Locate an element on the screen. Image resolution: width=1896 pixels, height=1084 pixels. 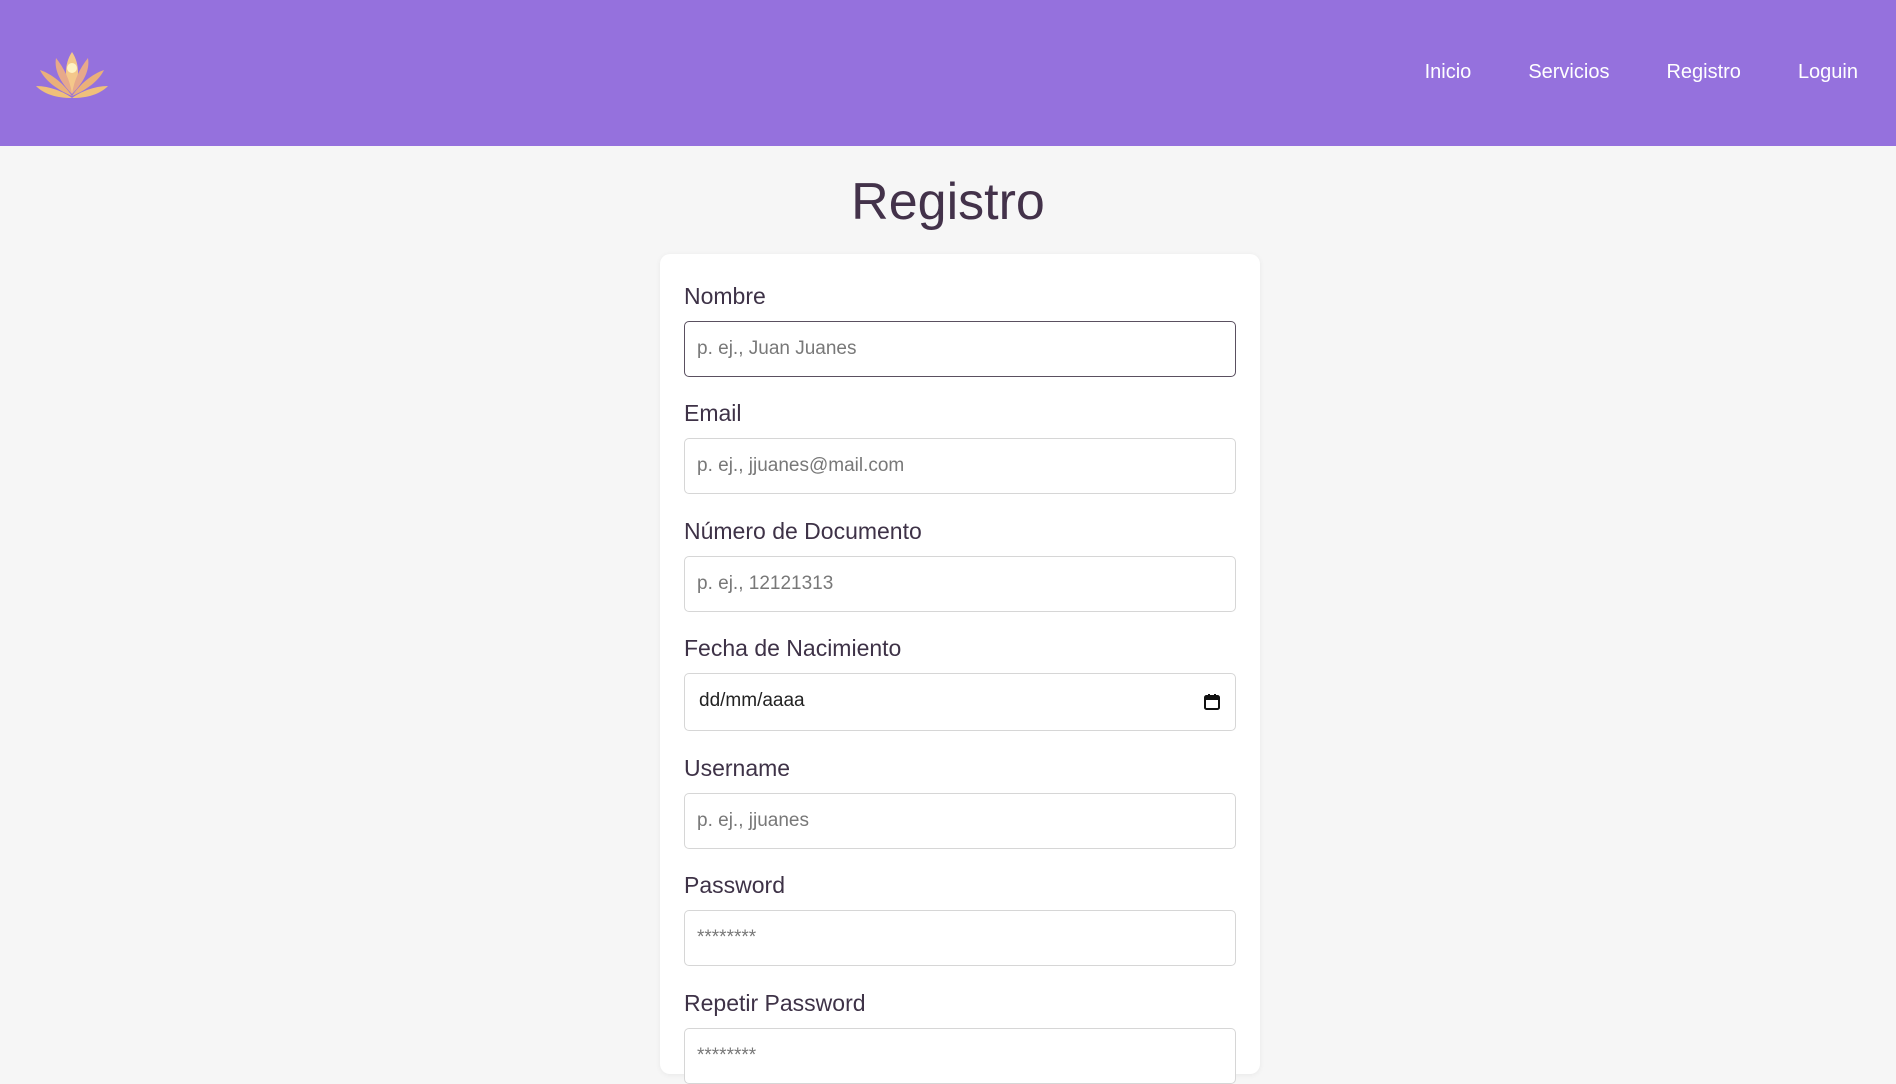
fecha-input: dd/mm/aaaa is located at coordinates (960, 702).